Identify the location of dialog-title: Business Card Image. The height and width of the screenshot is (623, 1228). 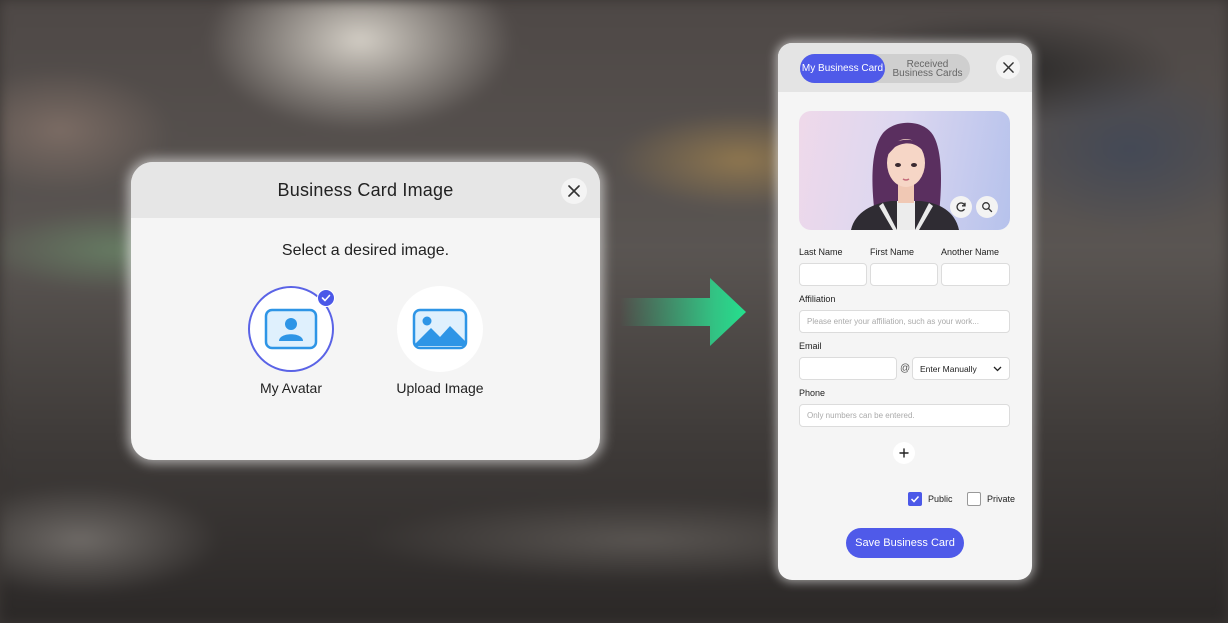
(365, 189).